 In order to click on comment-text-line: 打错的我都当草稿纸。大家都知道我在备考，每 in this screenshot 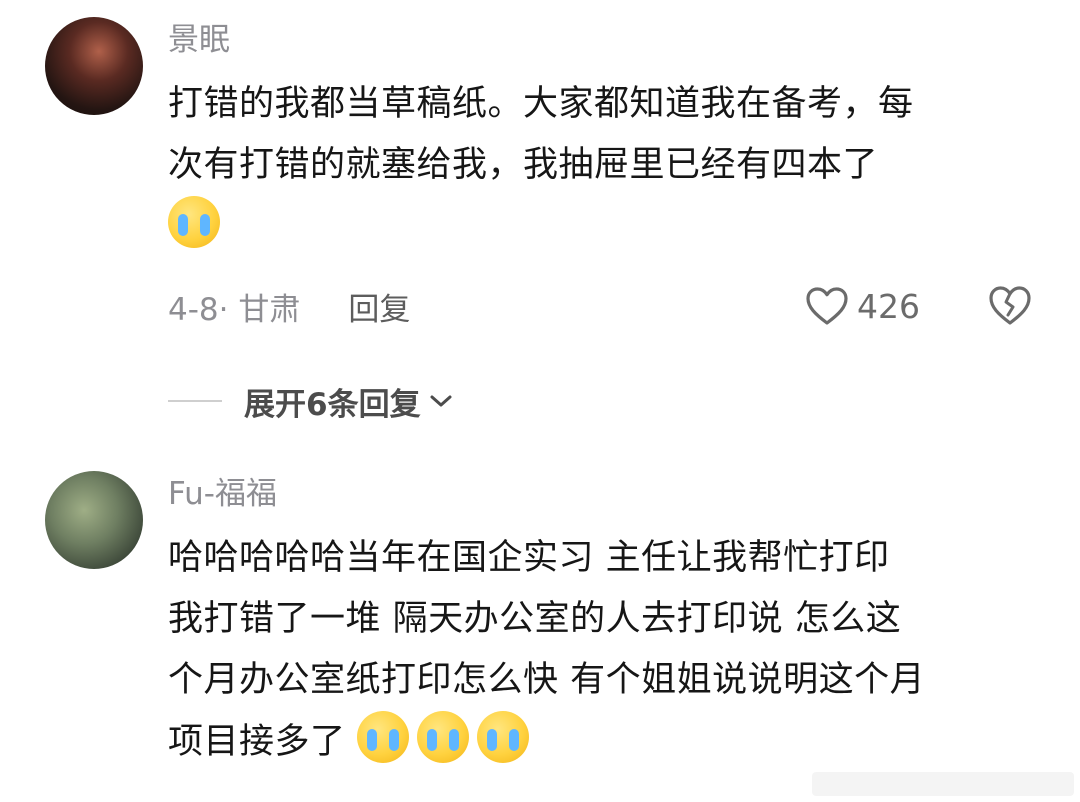, I will do `click(541, 104)`.